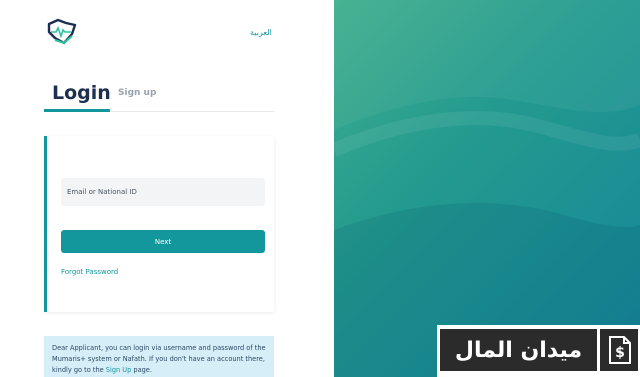 The height and width of the screenshot is (377, 640). Describe the element at coordinates (137, 93) in the screenshot. I see `tab-signup: Sign up` at that location.